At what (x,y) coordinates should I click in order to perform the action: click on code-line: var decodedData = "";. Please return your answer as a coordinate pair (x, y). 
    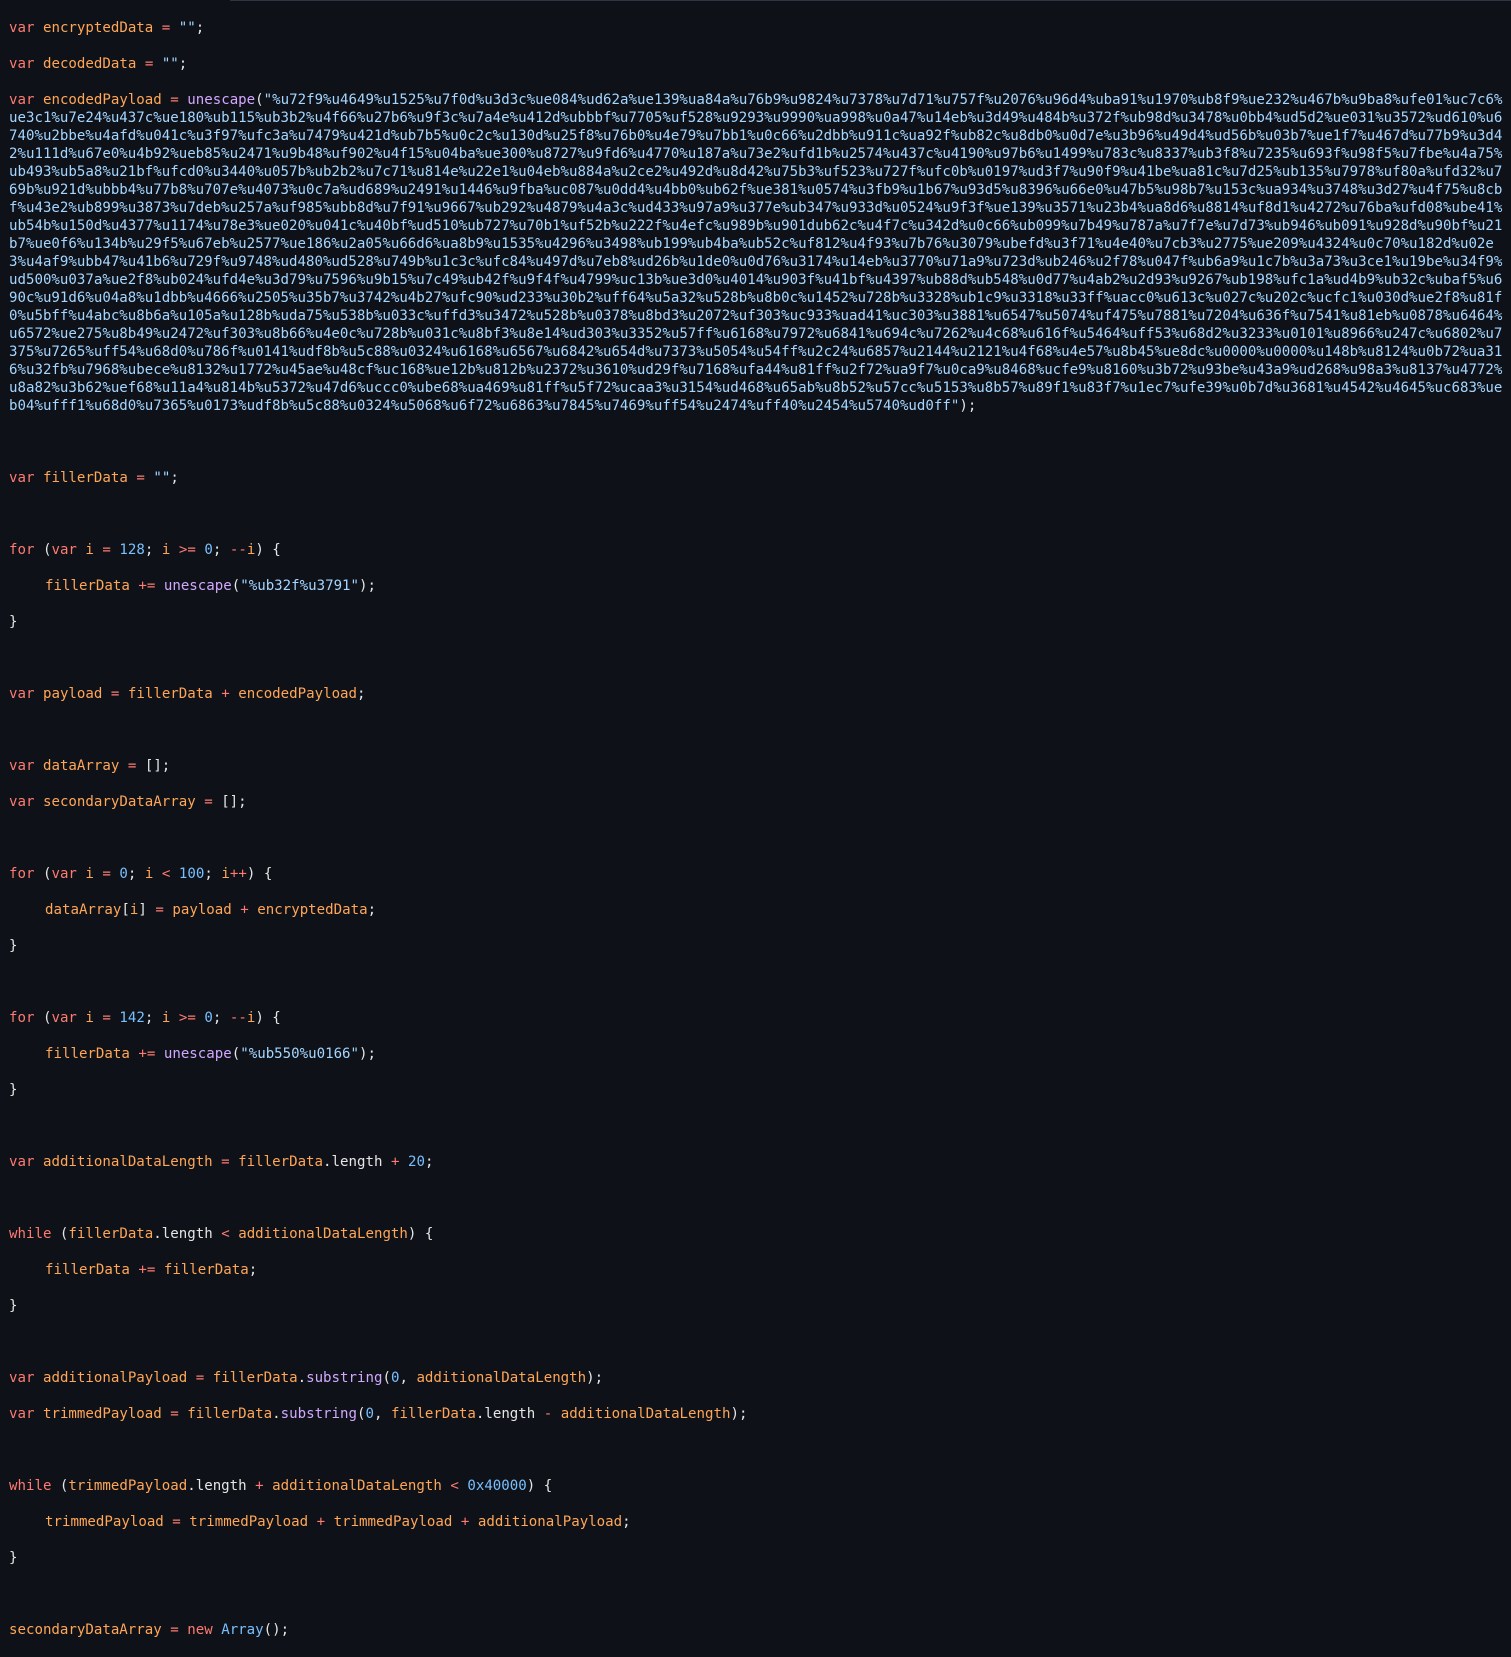
    Looking at the image, I should click on (98, 64).